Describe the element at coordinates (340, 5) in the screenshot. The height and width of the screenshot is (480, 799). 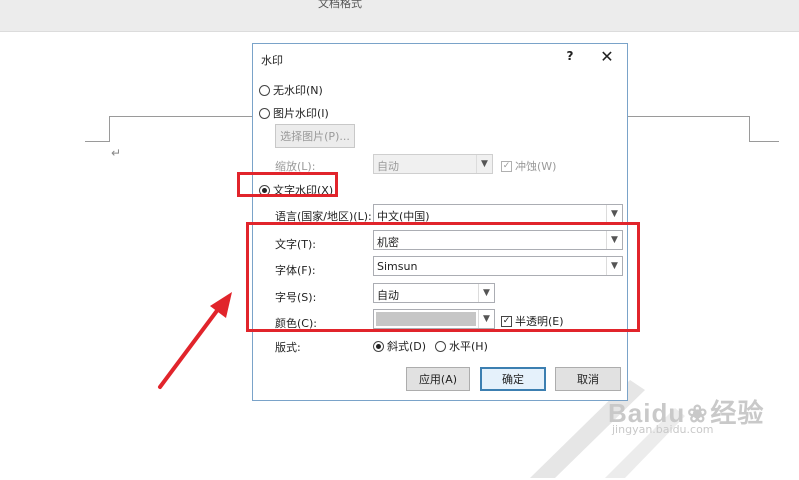
I see `window-title: 文档格式` at that location.